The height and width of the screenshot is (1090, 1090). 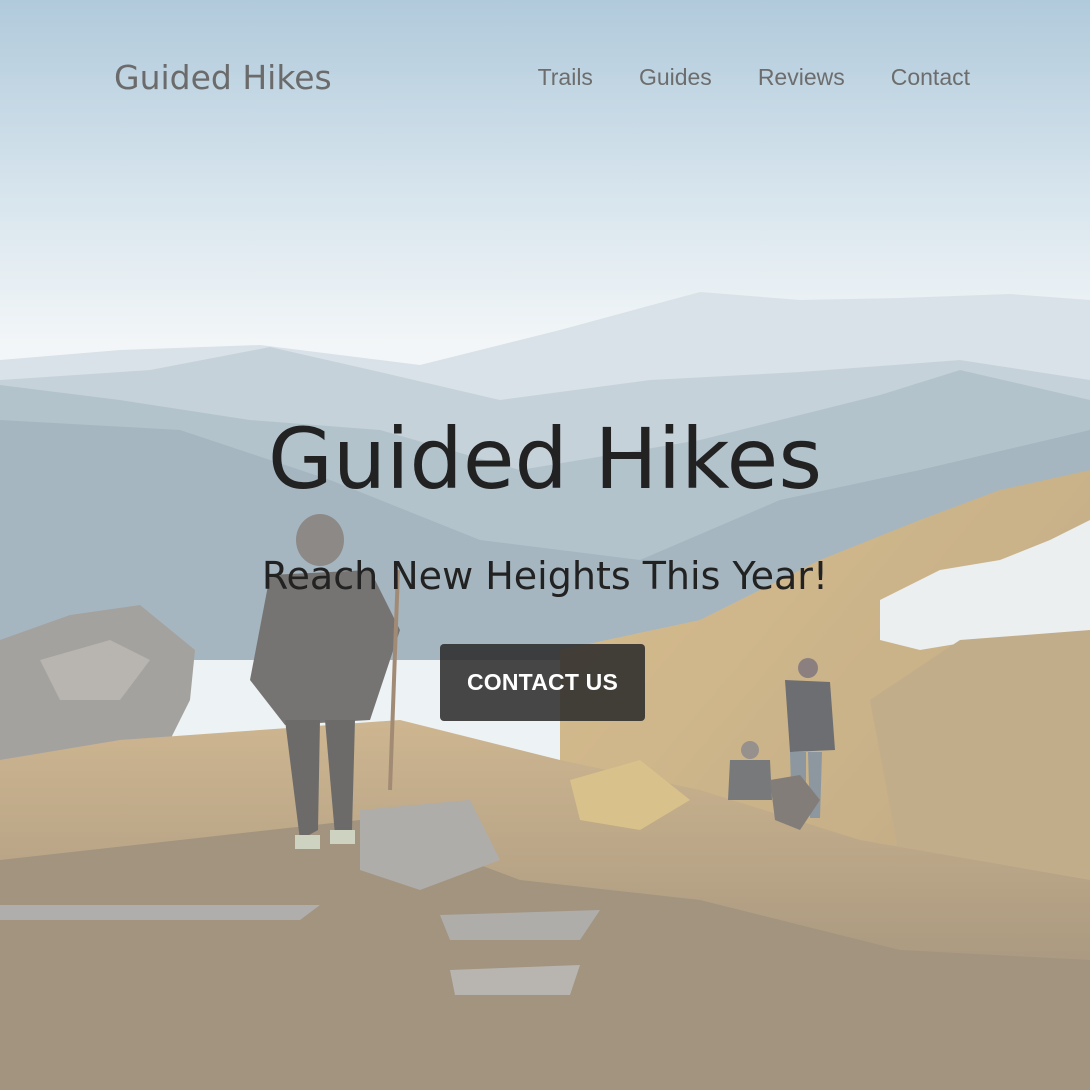 What do you see at coordinates (545, 459) in the screenshot?
I see `hero-headline: Guided Hikes` at bounding box center [545, 459].